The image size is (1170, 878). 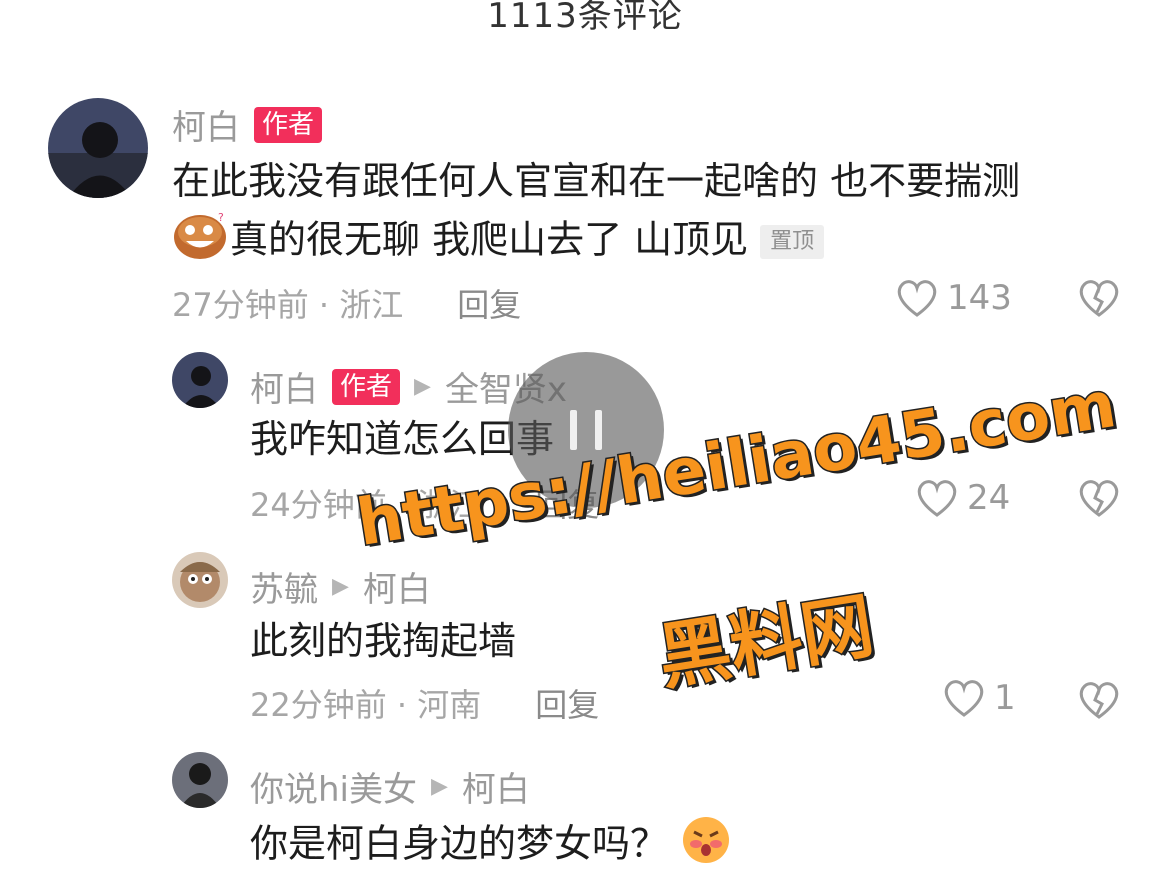 I want to click on like-button: 143, so click(x=953, y=298).